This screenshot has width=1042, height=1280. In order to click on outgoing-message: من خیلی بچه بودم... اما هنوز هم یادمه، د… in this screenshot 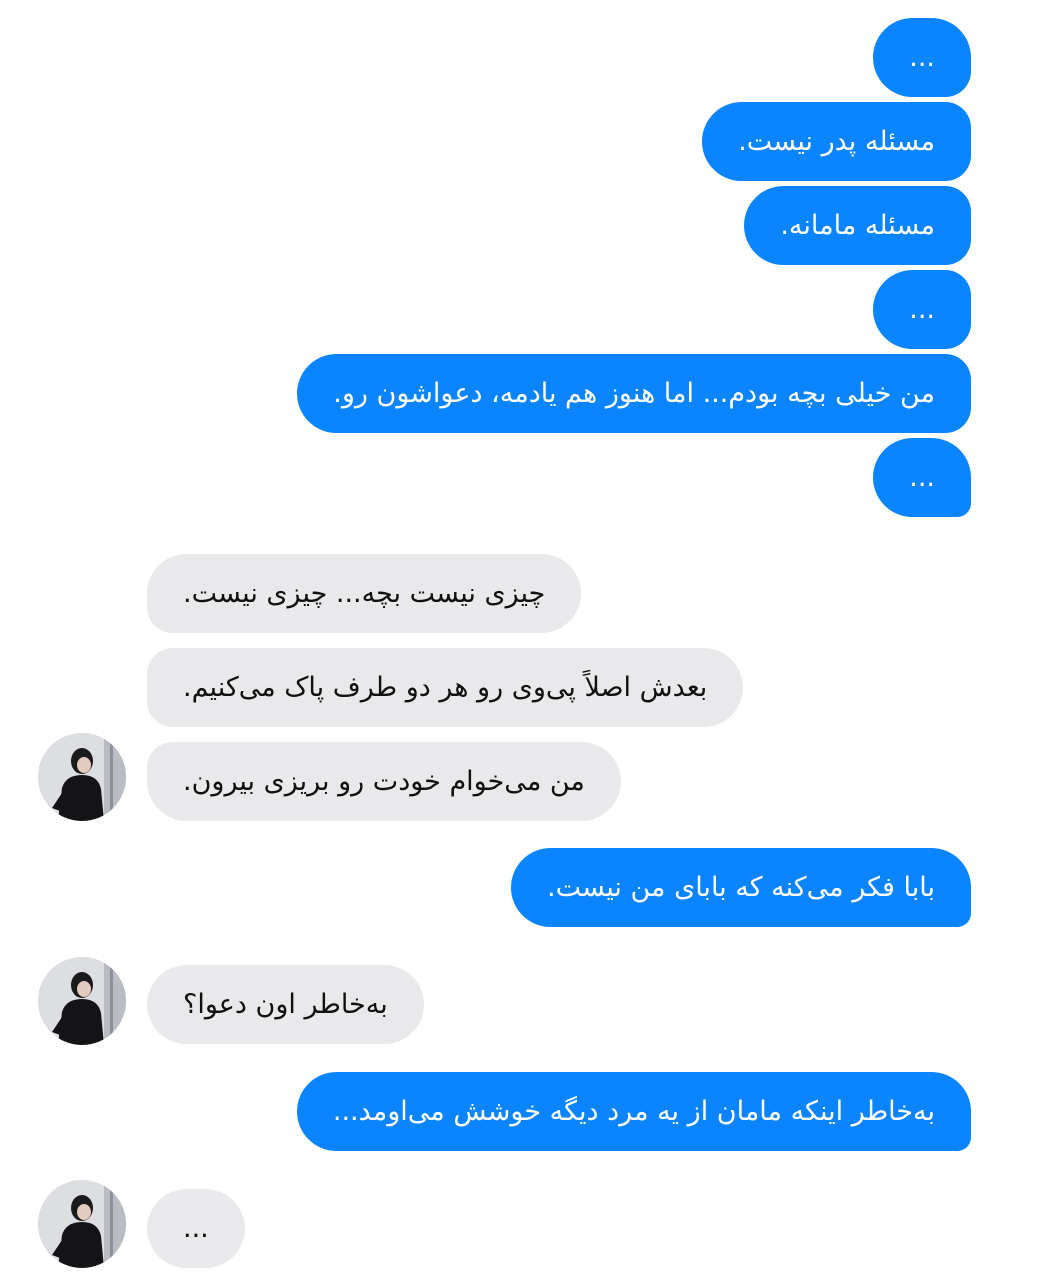, I will do `click(634, 393)`.